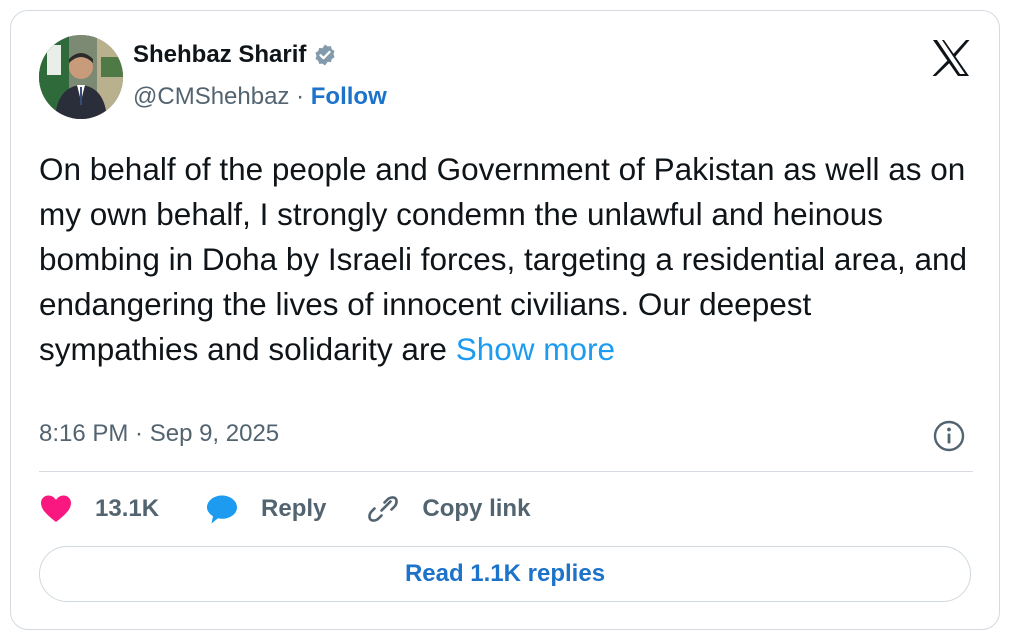 The height and width of the screenshot is (633, 1024). I want to click on reply-button: Reply, so click(265, 509).